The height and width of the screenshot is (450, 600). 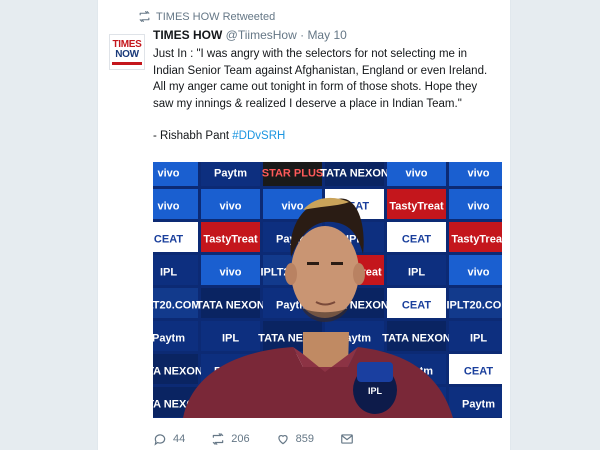 I want to click on retweet-indicator: TIMES HOW Retweeted, so click(x=206, y=16).